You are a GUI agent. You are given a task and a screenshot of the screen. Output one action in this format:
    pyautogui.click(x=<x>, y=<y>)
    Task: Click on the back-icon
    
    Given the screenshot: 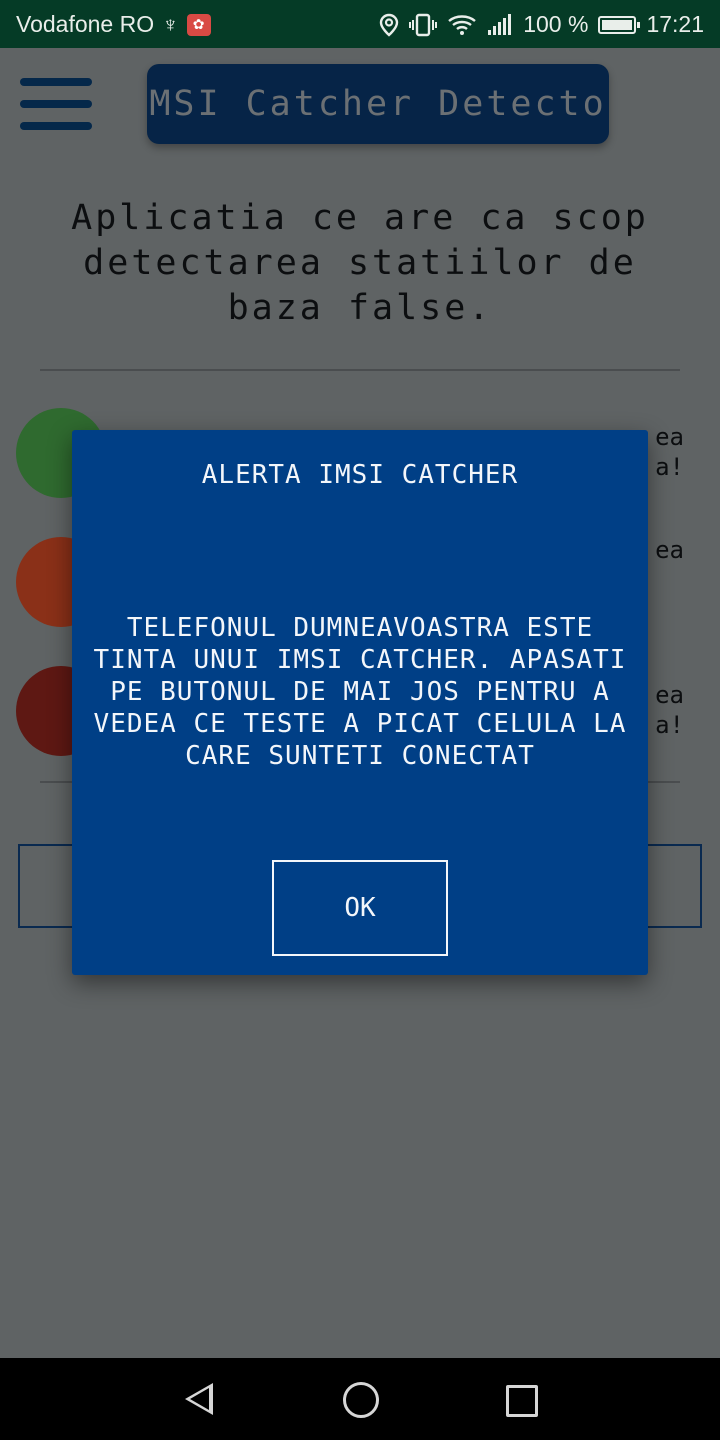 What is the action you would take?
    pyautogui.click(x=199, y=1399)
    